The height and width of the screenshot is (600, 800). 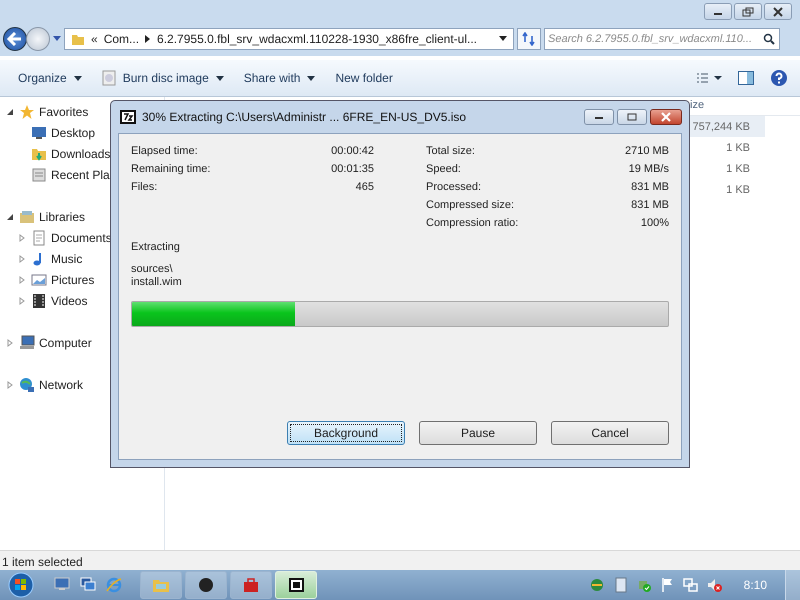 What do you see at coordinates (152, 269) in the screenshot?
I see `file-path: sources\` at bounding box center [152, 269].